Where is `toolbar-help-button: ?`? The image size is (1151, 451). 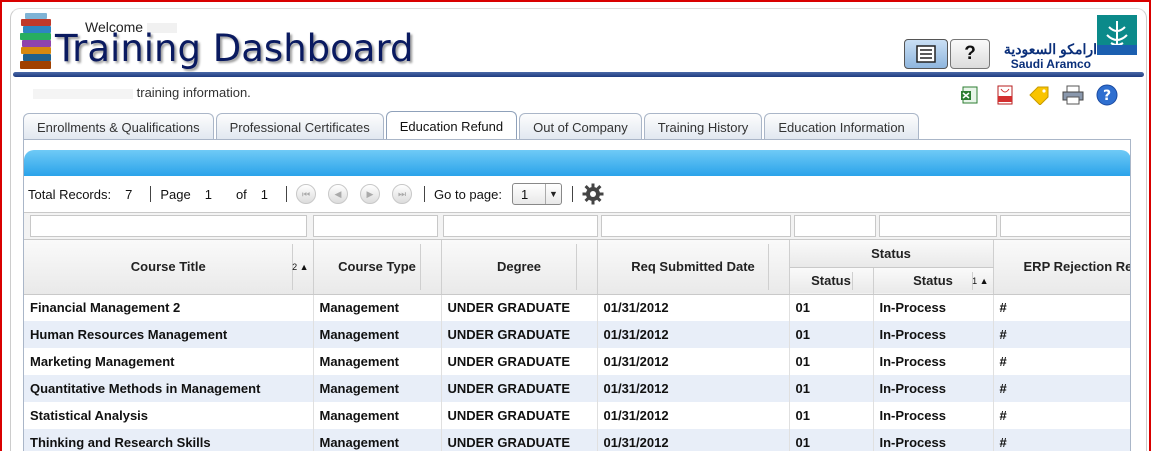 toolbar-help-button: ? is located at coordinates (1107, 95).